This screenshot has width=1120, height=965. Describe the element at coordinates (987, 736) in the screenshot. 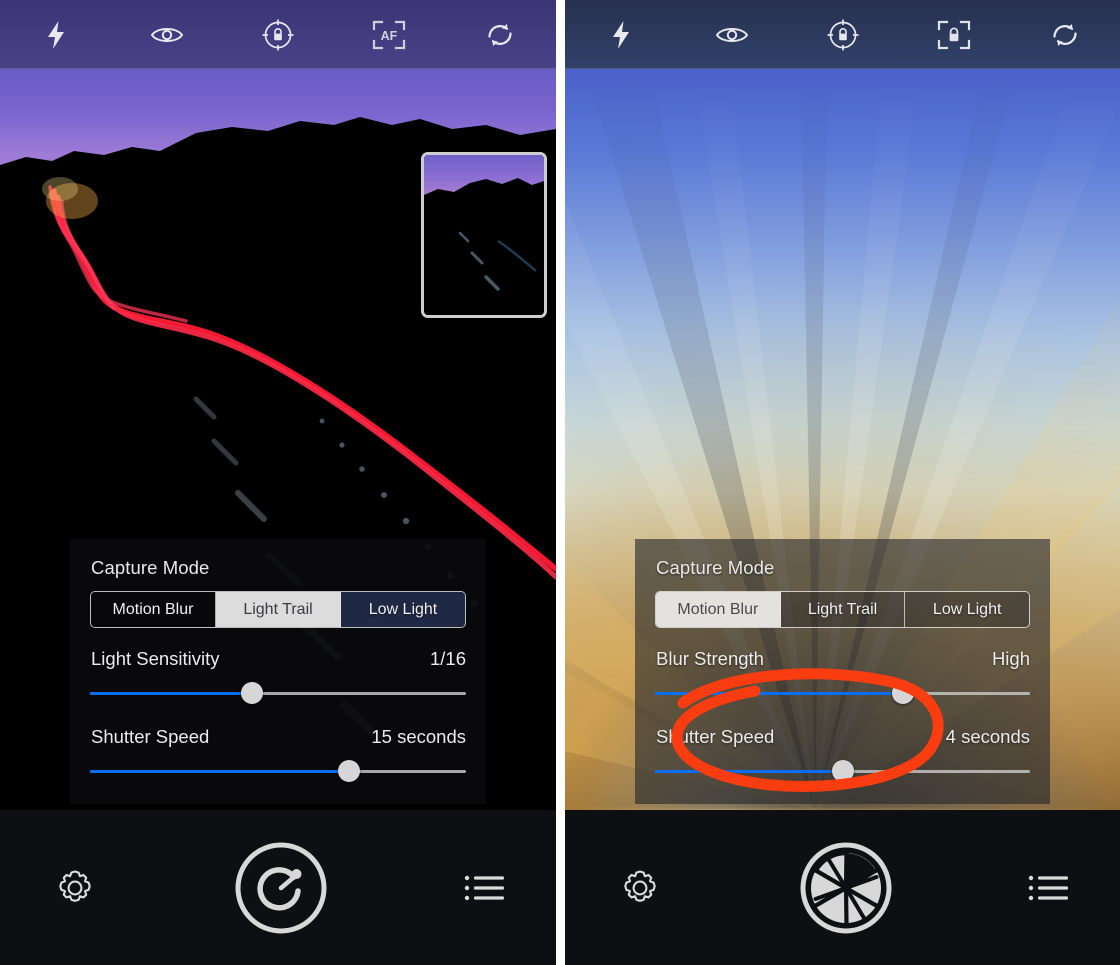

I see `shutter-speed-value: 4 seconds` at that location.